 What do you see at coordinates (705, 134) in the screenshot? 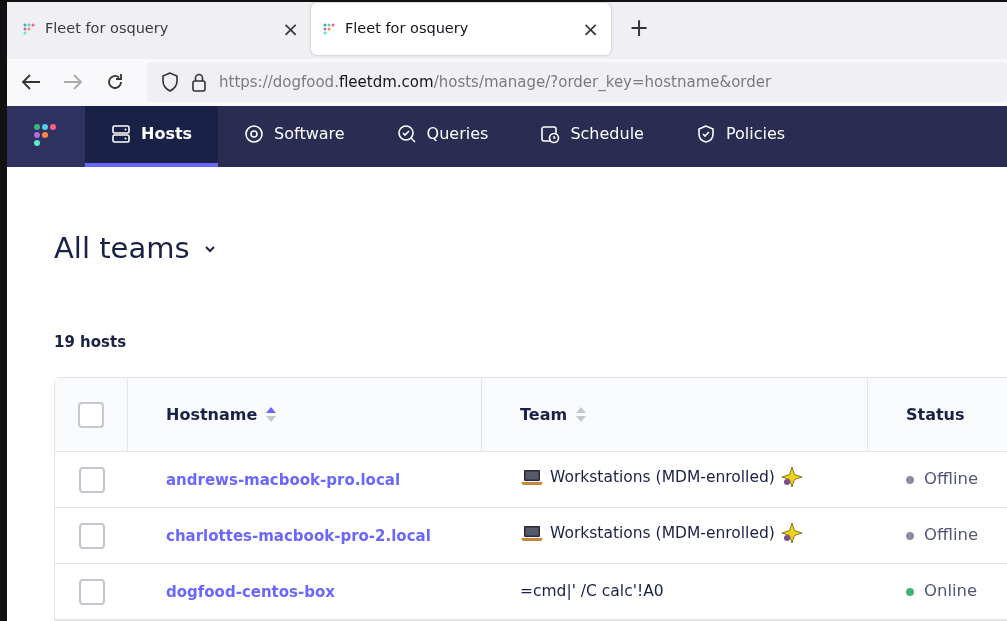
I see `shield-check-icon` at bounding box center [705, 134].